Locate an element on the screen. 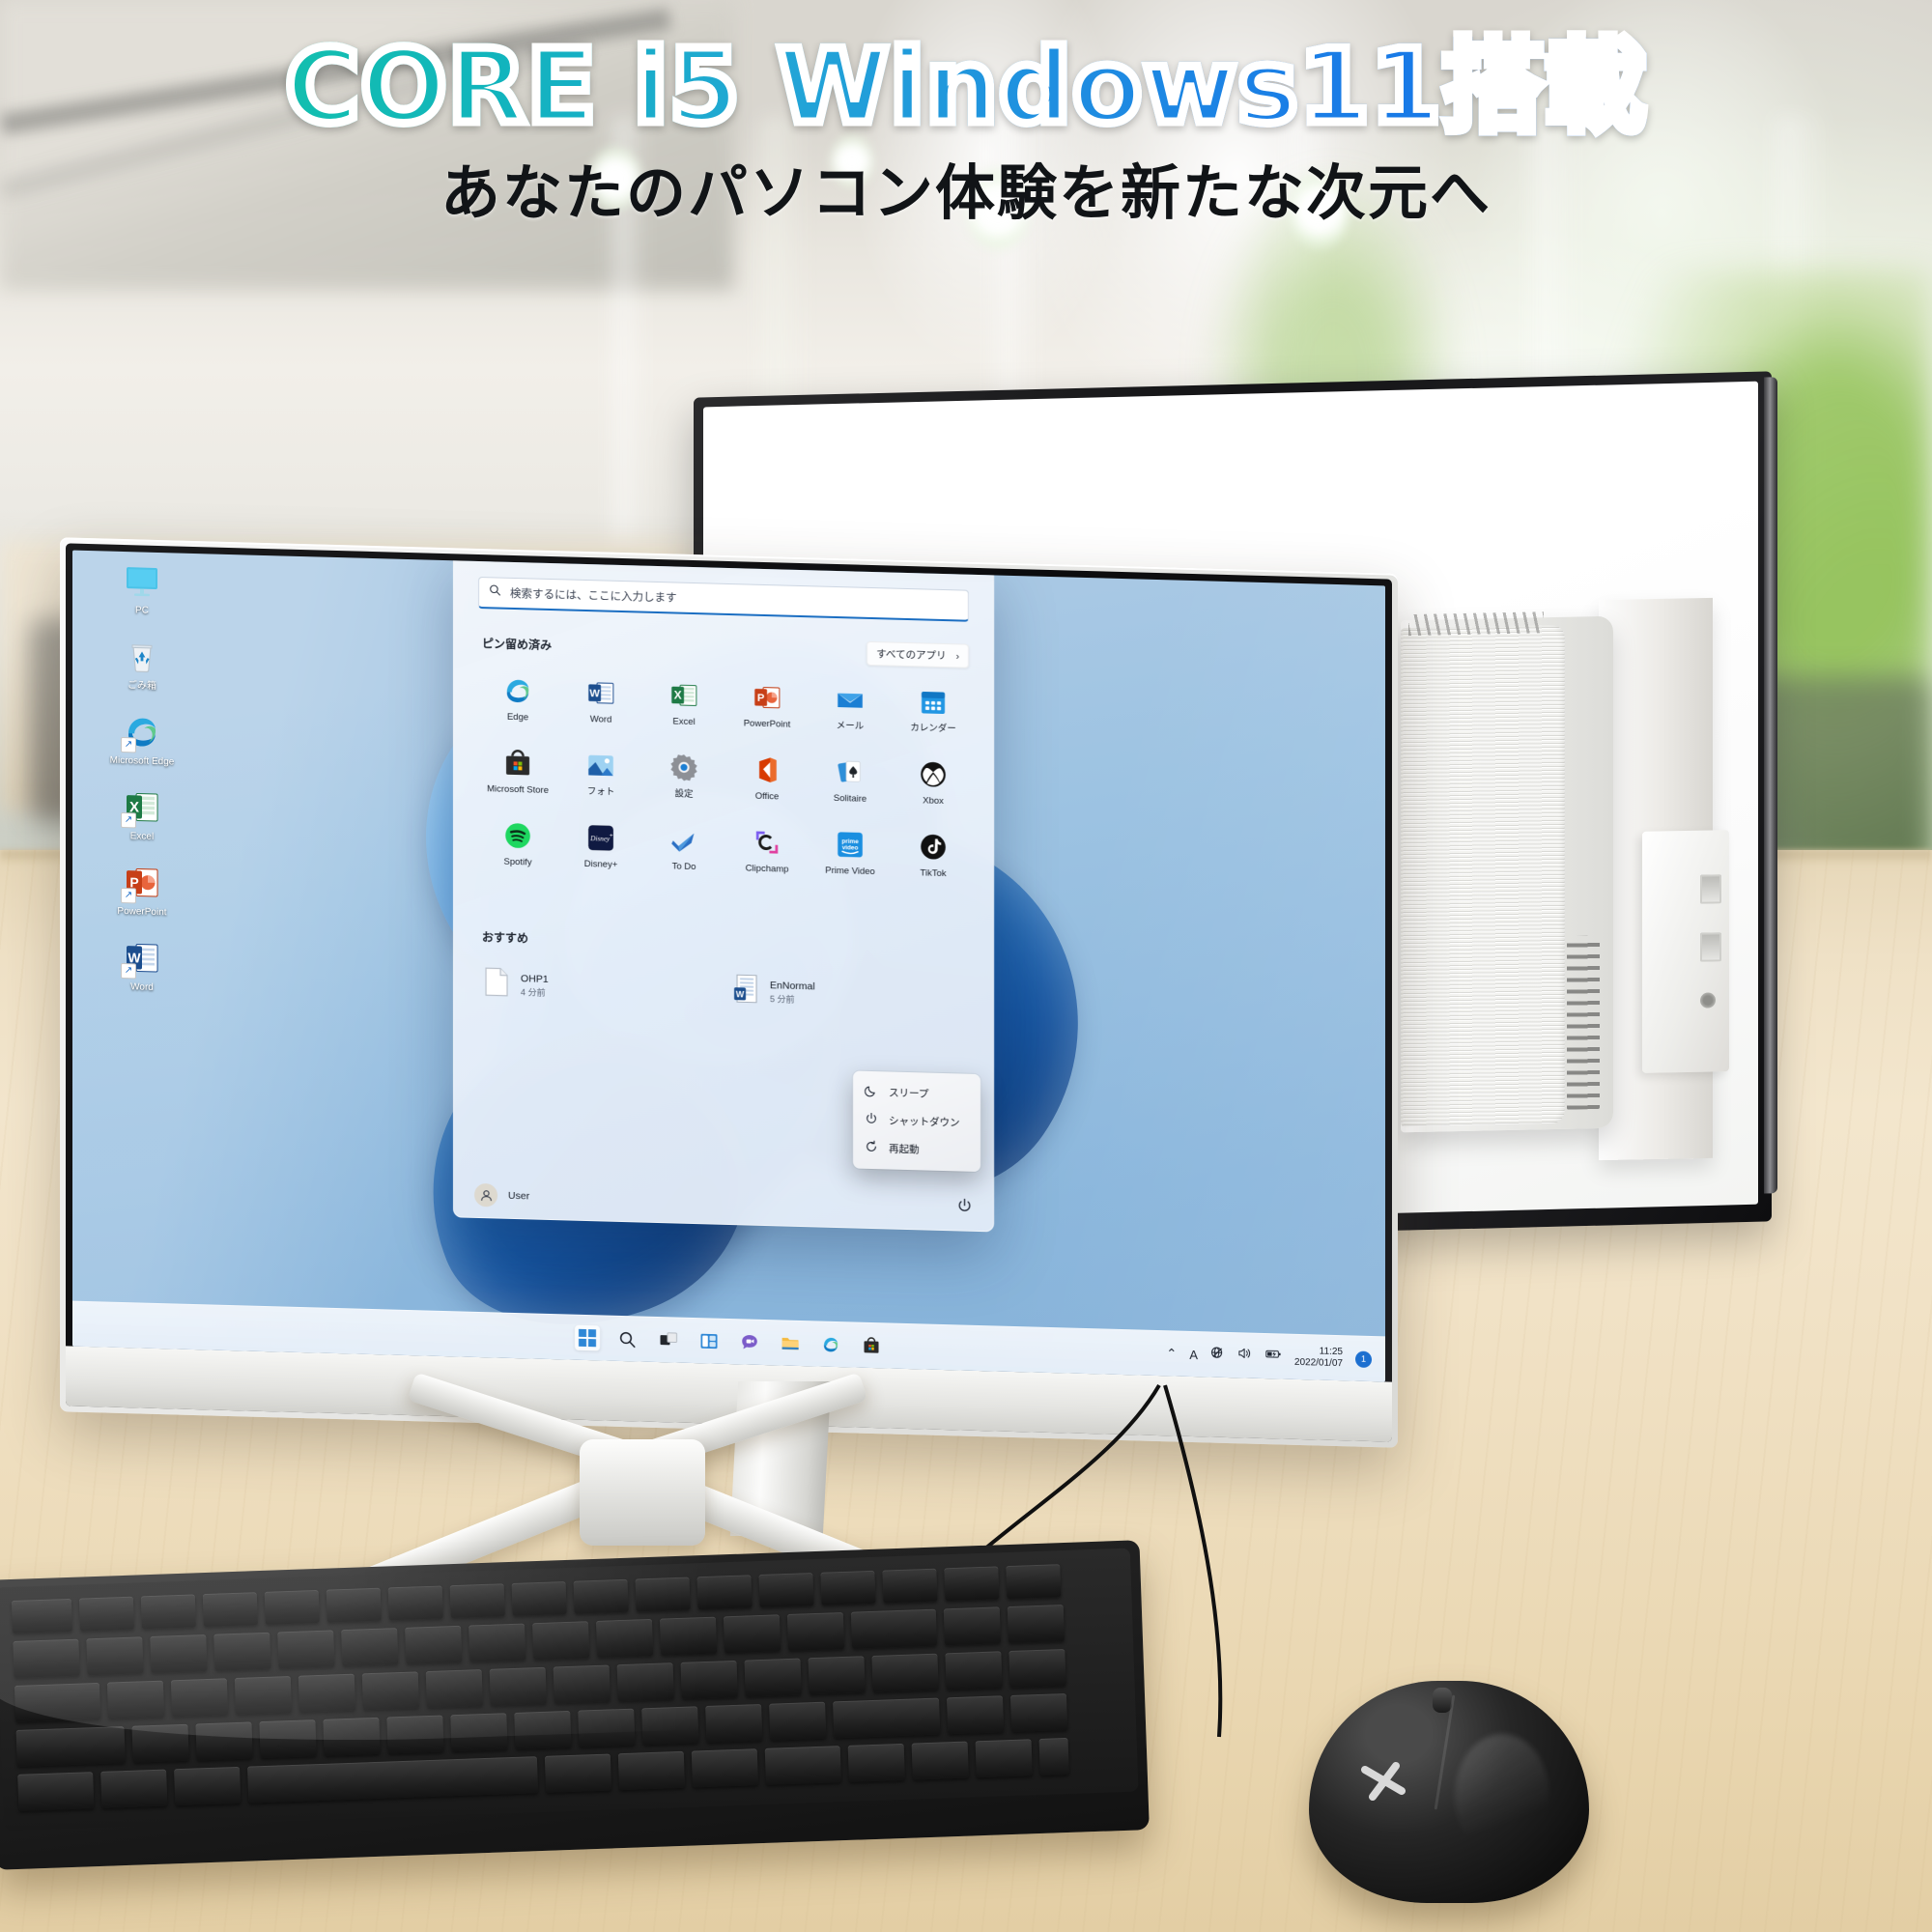 This screenshot has height=1932, width=1932. svg-text: Disney is located at coordinates (600, 839).